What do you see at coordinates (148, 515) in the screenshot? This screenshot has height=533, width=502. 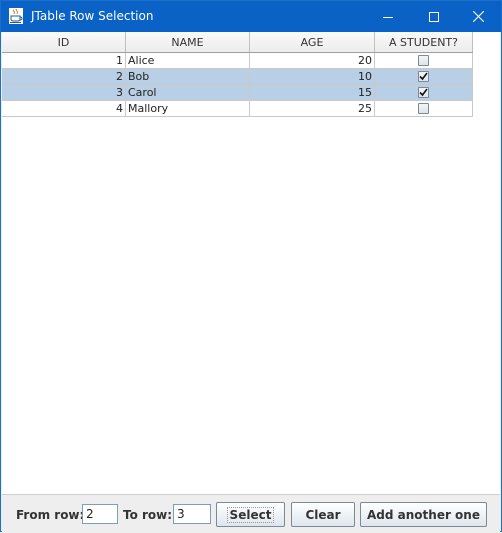 I see `to-row-label: To row:` at bounding box center [148, 515].